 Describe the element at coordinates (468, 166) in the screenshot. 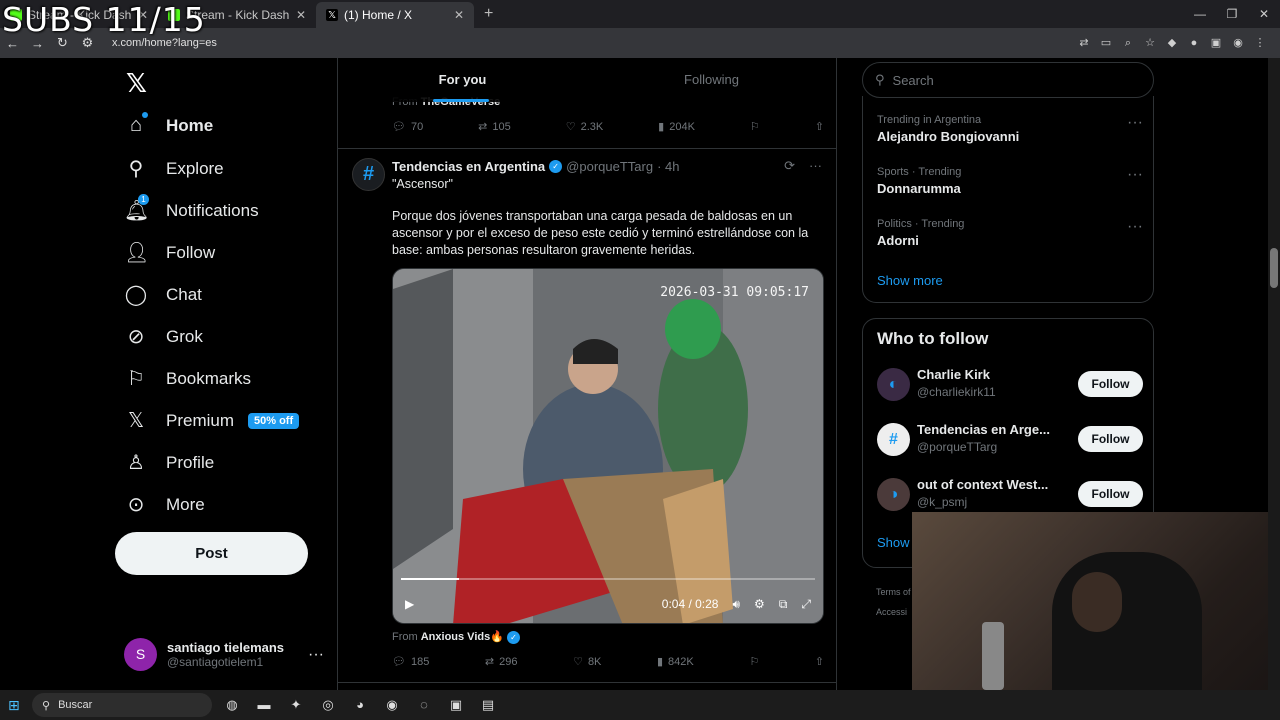

I see `tweet-author-name: Tendencias en Argentina` at that location.